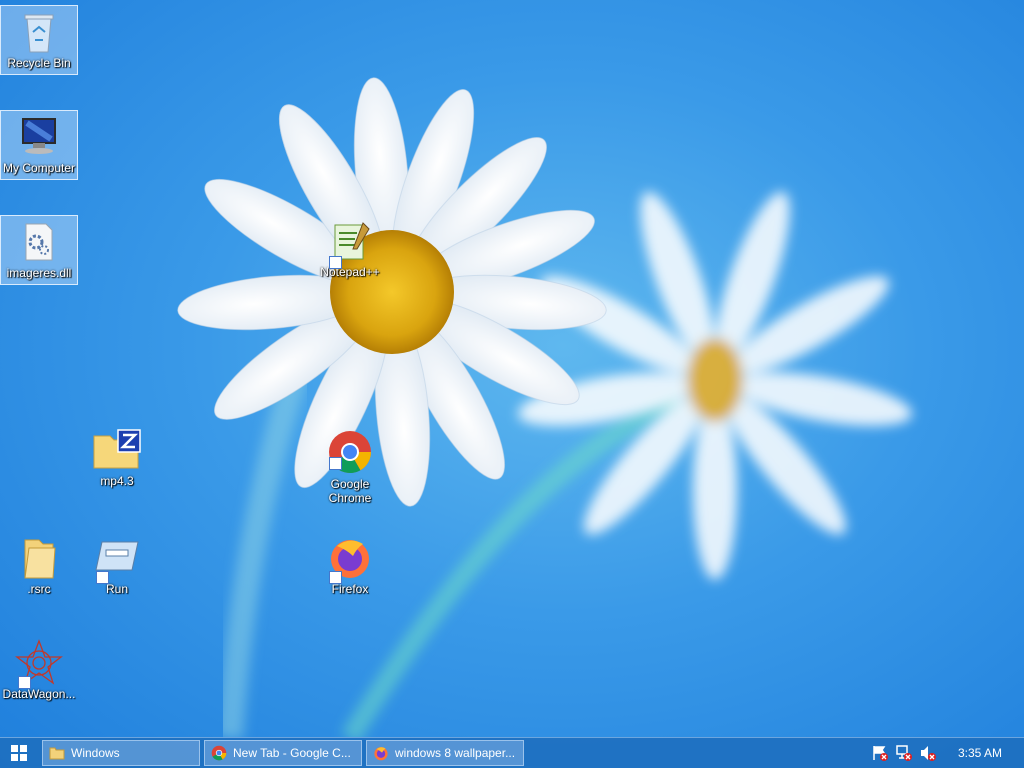 The height and width of the screenshot is (768, 1024). What do you see at coordinates (121, 753) in the screenshot?
I see `taskbar-button-windows-explorer: Windows` at bounding box center [121, 753].